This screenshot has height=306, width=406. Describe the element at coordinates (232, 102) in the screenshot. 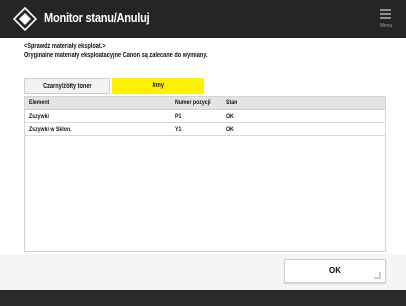

I see `column-header-status: Stan` at that location.